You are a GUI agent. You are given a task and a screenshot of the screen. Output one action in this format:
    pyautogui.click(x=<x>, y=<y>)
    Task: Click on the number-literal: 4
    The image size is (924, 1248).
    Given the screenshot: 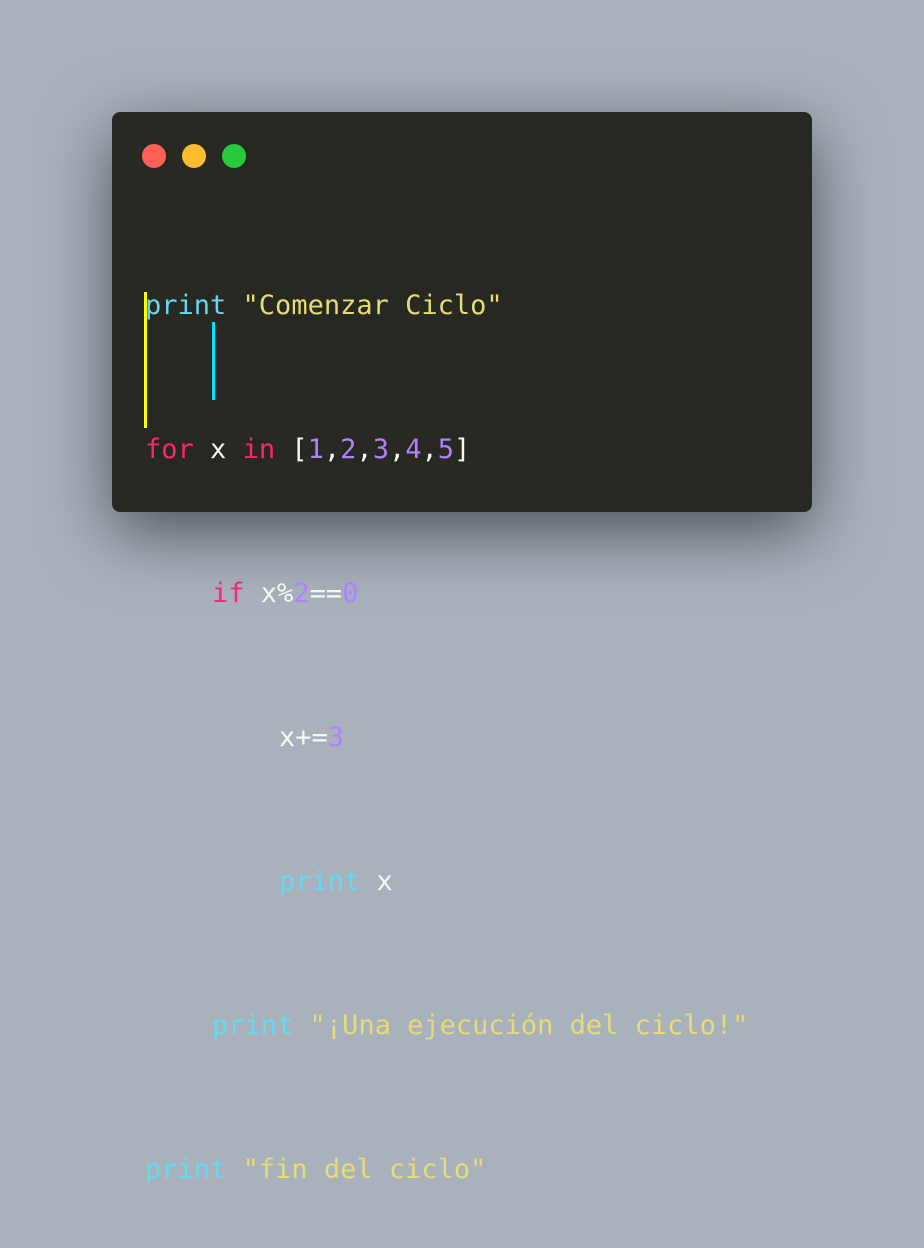 What is the action you would take?
    pyautogui.click(x=413, y=449)
    